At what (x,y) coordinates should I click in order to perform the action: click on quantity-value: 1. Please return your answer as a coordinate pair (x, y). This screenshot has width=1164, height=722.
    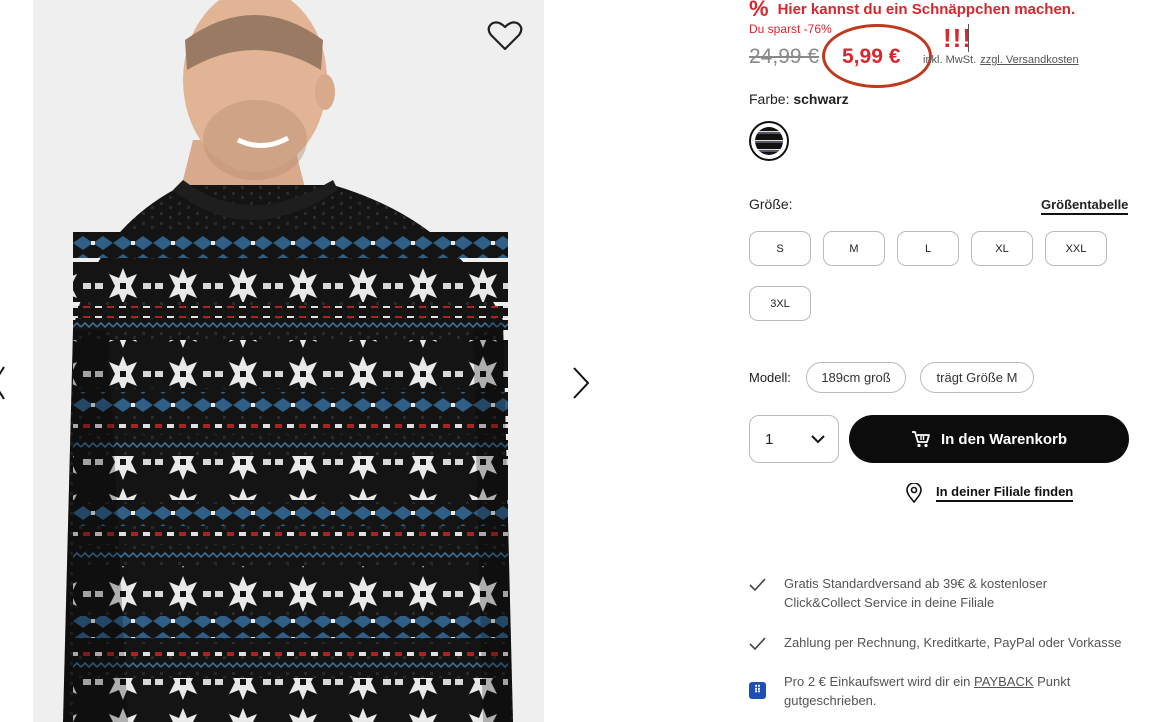
    Looking at the image, I should click on (769, 439).